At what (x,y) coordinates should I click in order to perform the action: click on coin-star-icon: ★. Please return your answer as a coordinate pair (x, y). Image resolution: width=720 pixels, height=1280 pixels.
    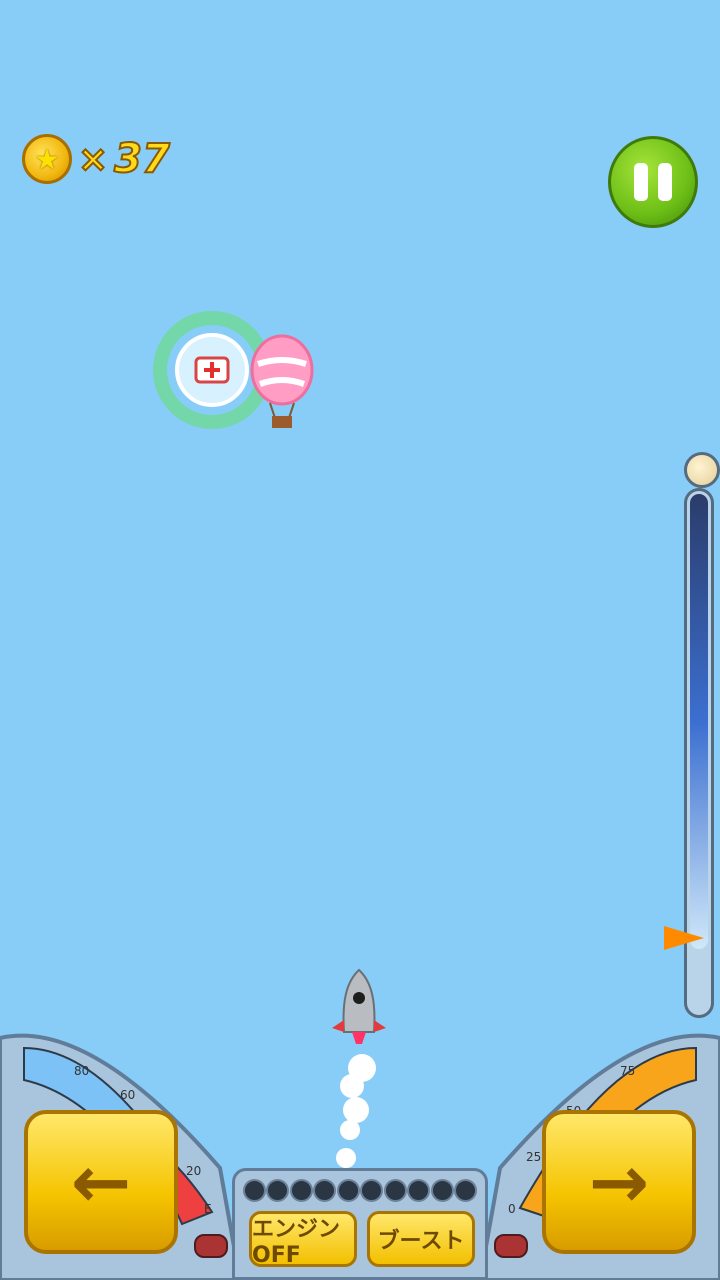
    Looking at the image, I should click on (47, 159).